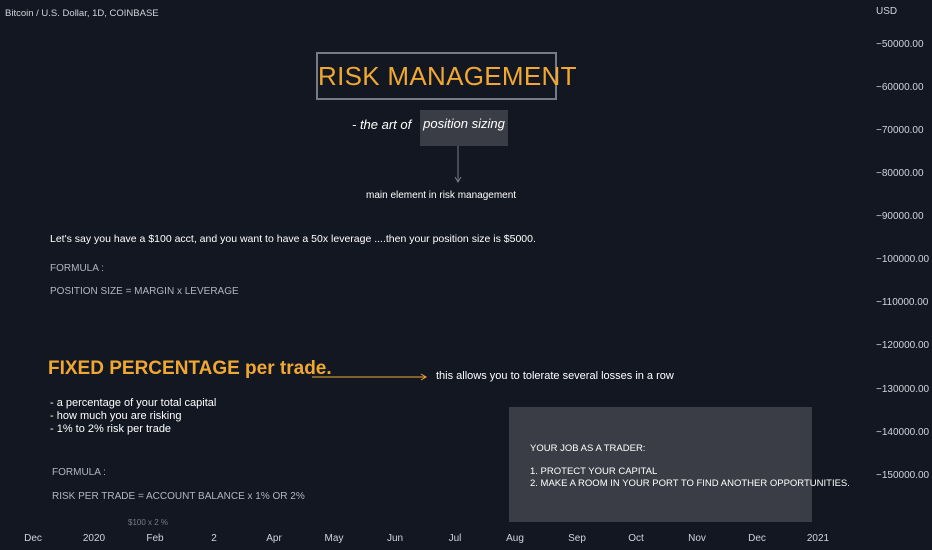 This screenshot has height=550, width=932. What do you see at coordinates (588, 448) in the screenshot?
I see `job-title: YOUR JOB AS A TRADER:` at bounding box center [588, 448].